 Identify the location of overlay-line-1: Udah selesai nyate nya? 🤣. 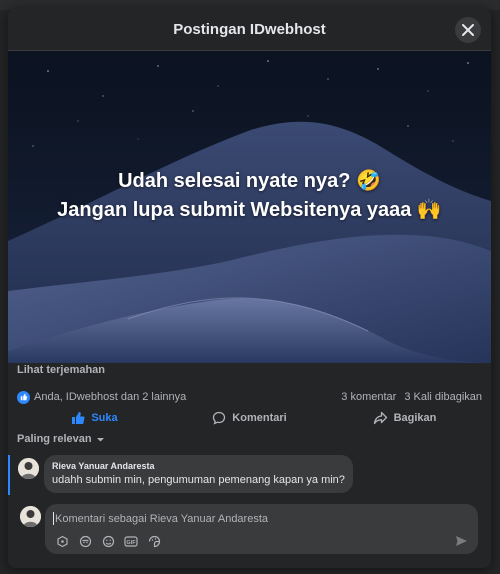
(249, 181).